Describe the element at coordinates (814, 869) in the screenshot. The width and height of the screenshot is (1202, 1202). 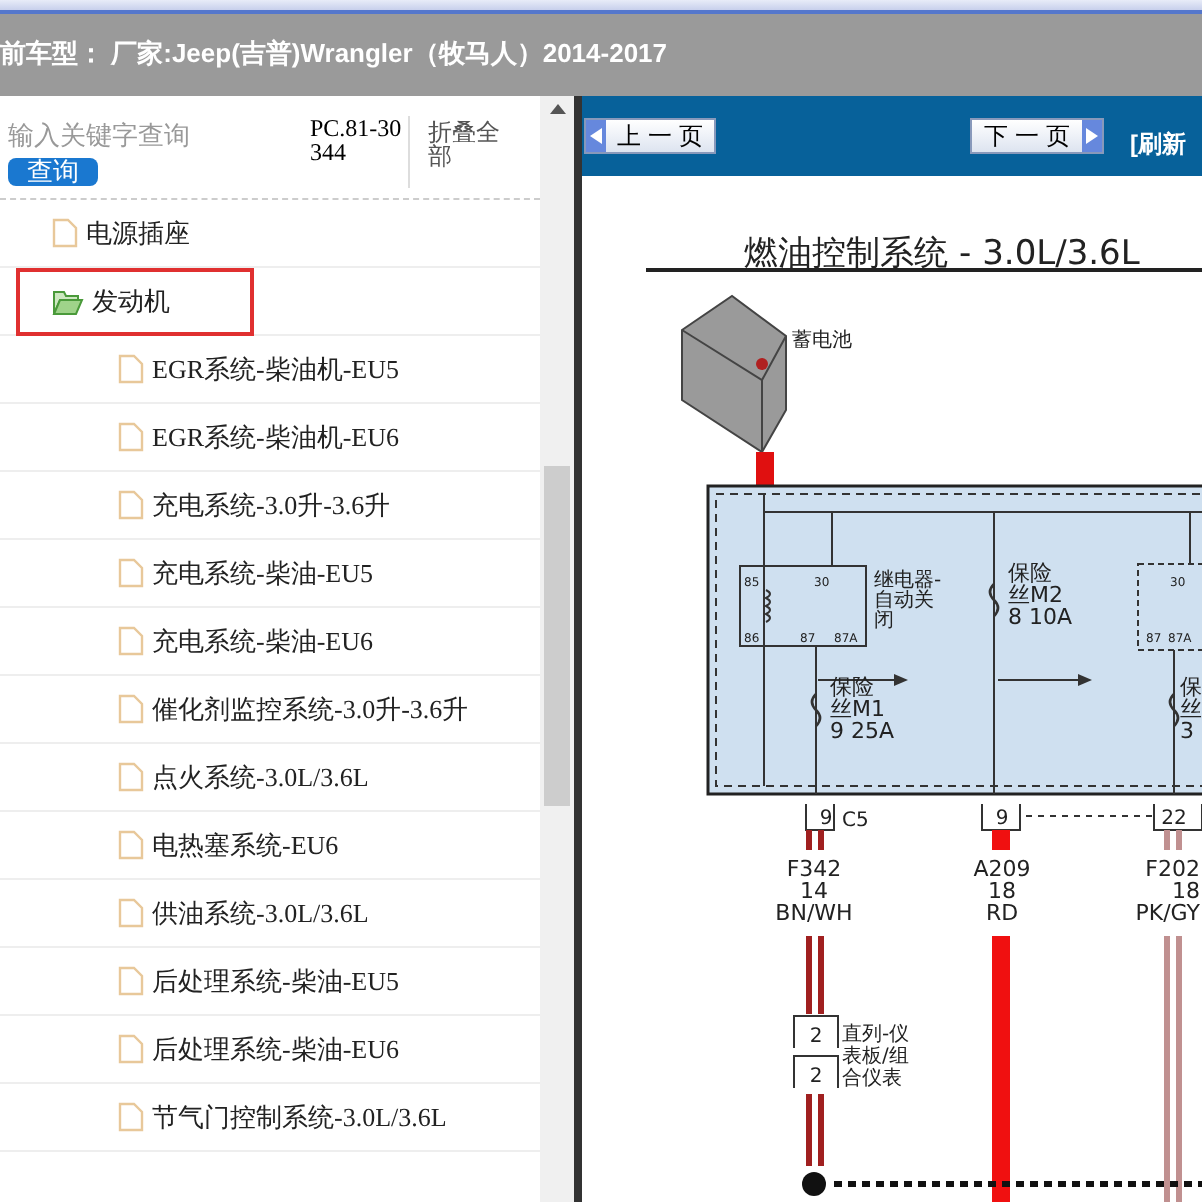
I see `diagram-label: F342` at that location.